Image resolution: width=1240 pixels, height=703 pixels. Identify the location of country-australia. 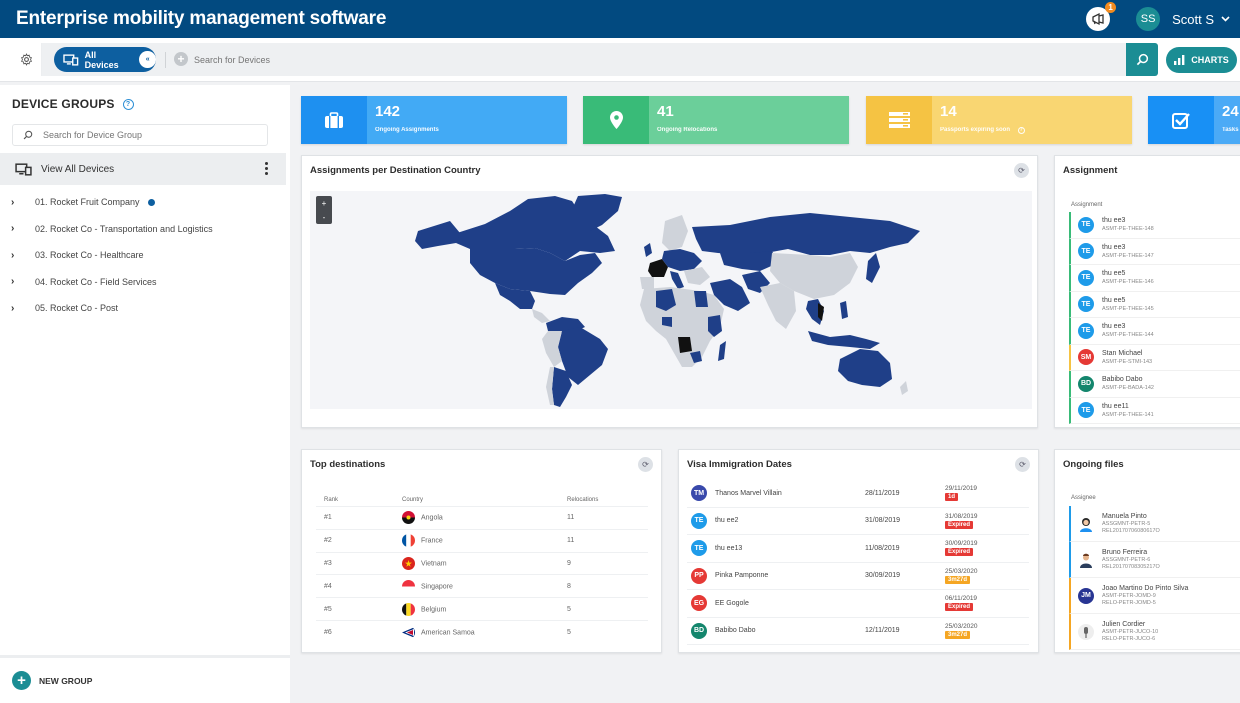
(865, 368).